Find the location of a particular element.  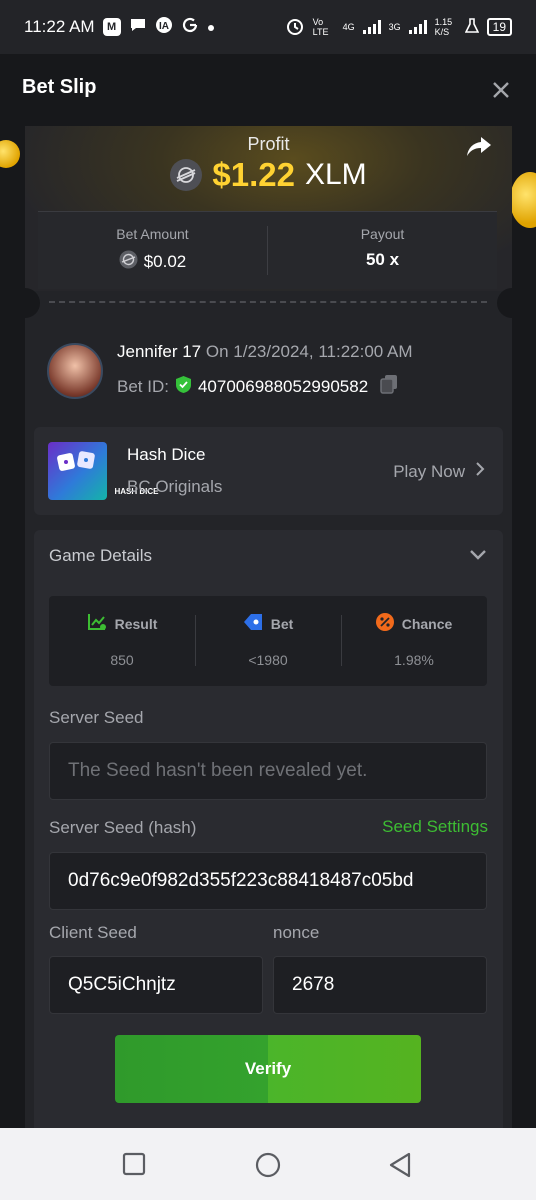

bet-date: On 1/23/2024, 11:22:00 AM is located at coordinates (309, 351).